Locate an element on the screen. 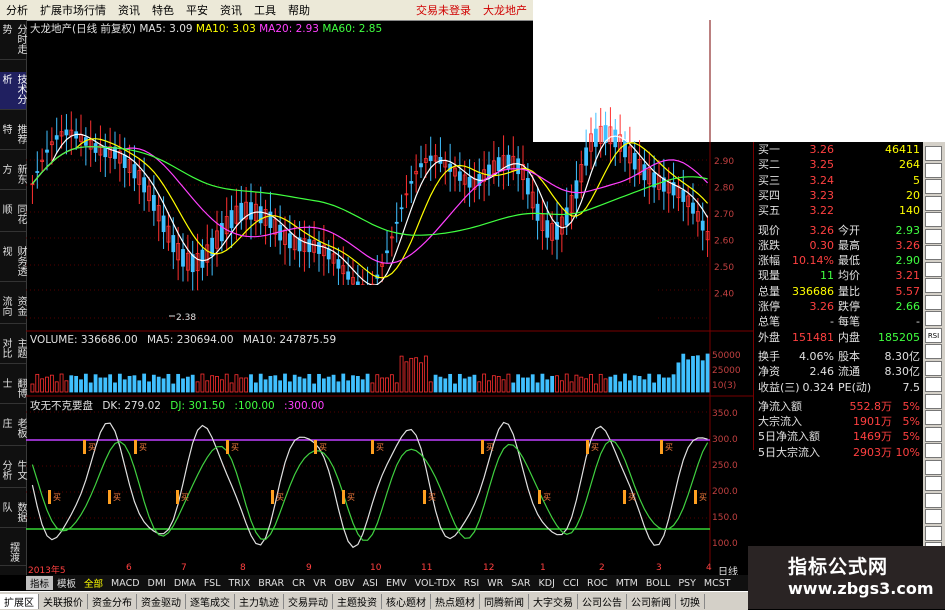 This screenshot has width=945, height=610. left-tab-8: 翻博士 is located at coordinates (13, 390).